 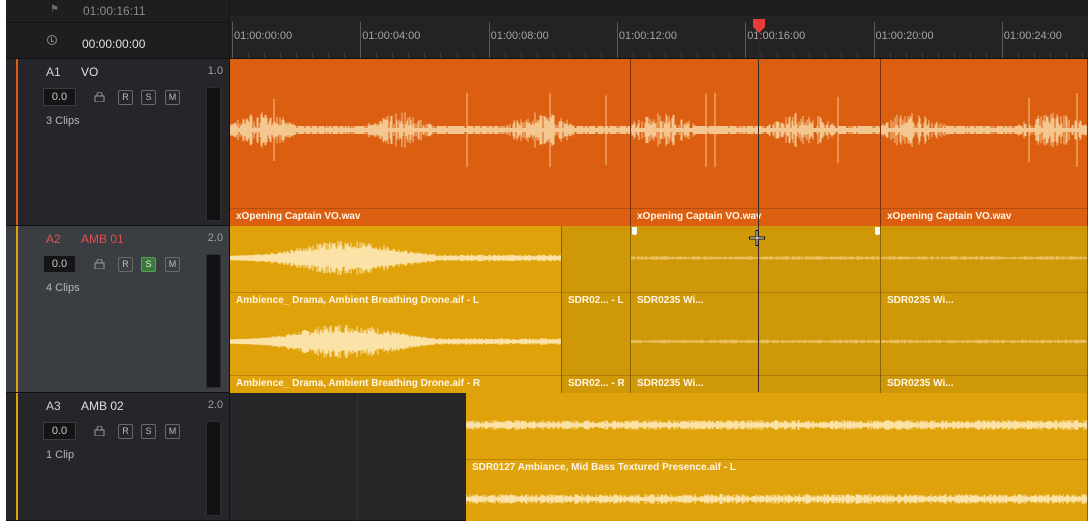 I want to click on audio-clip, so click(x=777, y=499).